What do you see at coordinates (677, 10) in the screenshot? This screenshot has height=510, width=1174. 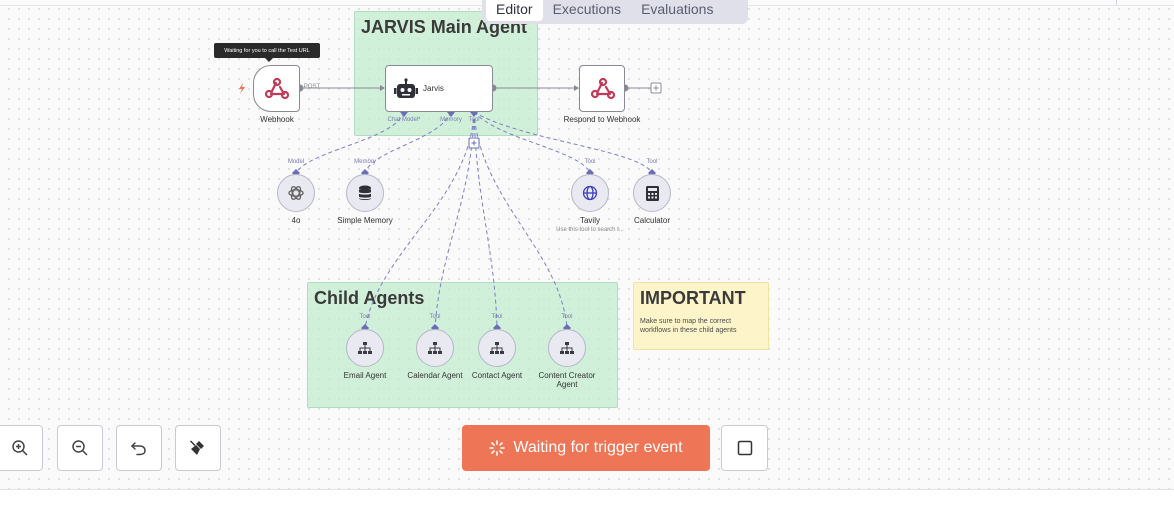 I see `tab-evaluations: Evaluations` at bounding box center [677, 10].